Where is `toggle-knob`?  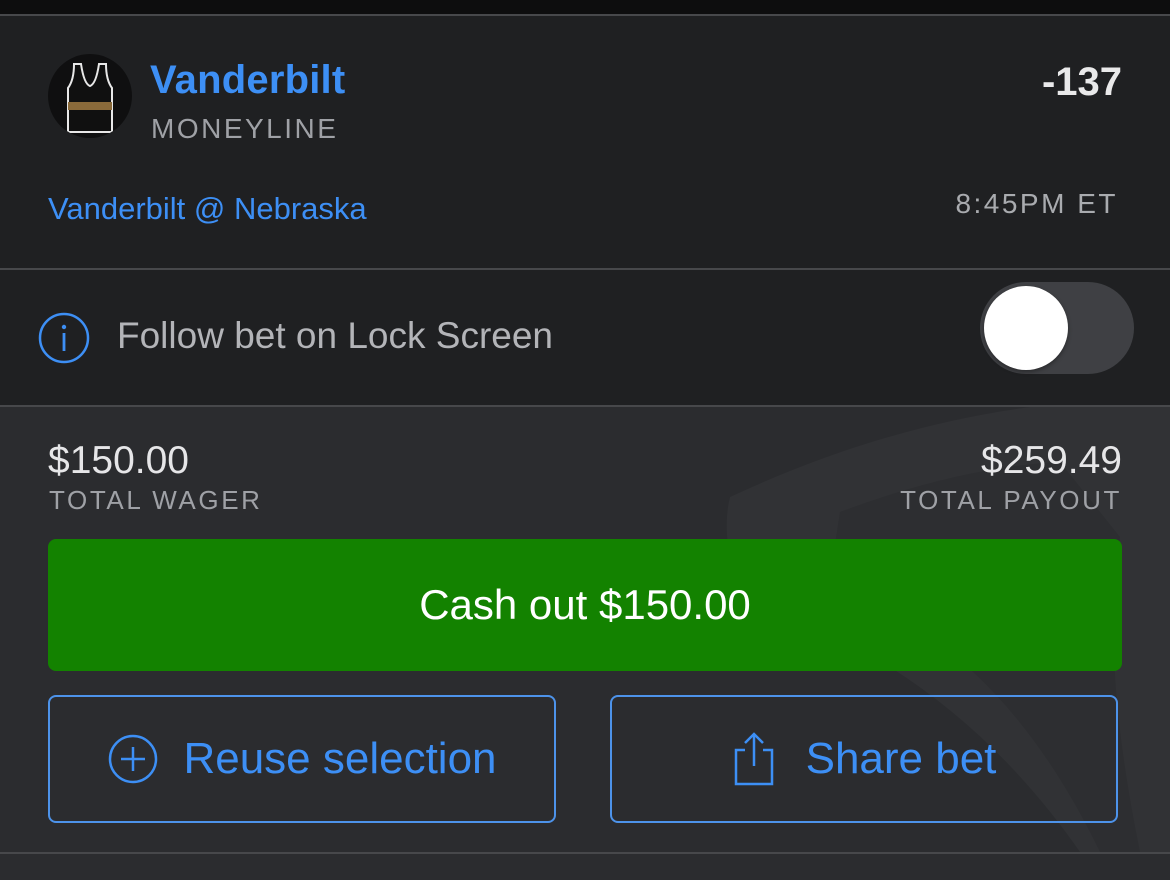
toggle-knob is located at coordinates (1026, 328).